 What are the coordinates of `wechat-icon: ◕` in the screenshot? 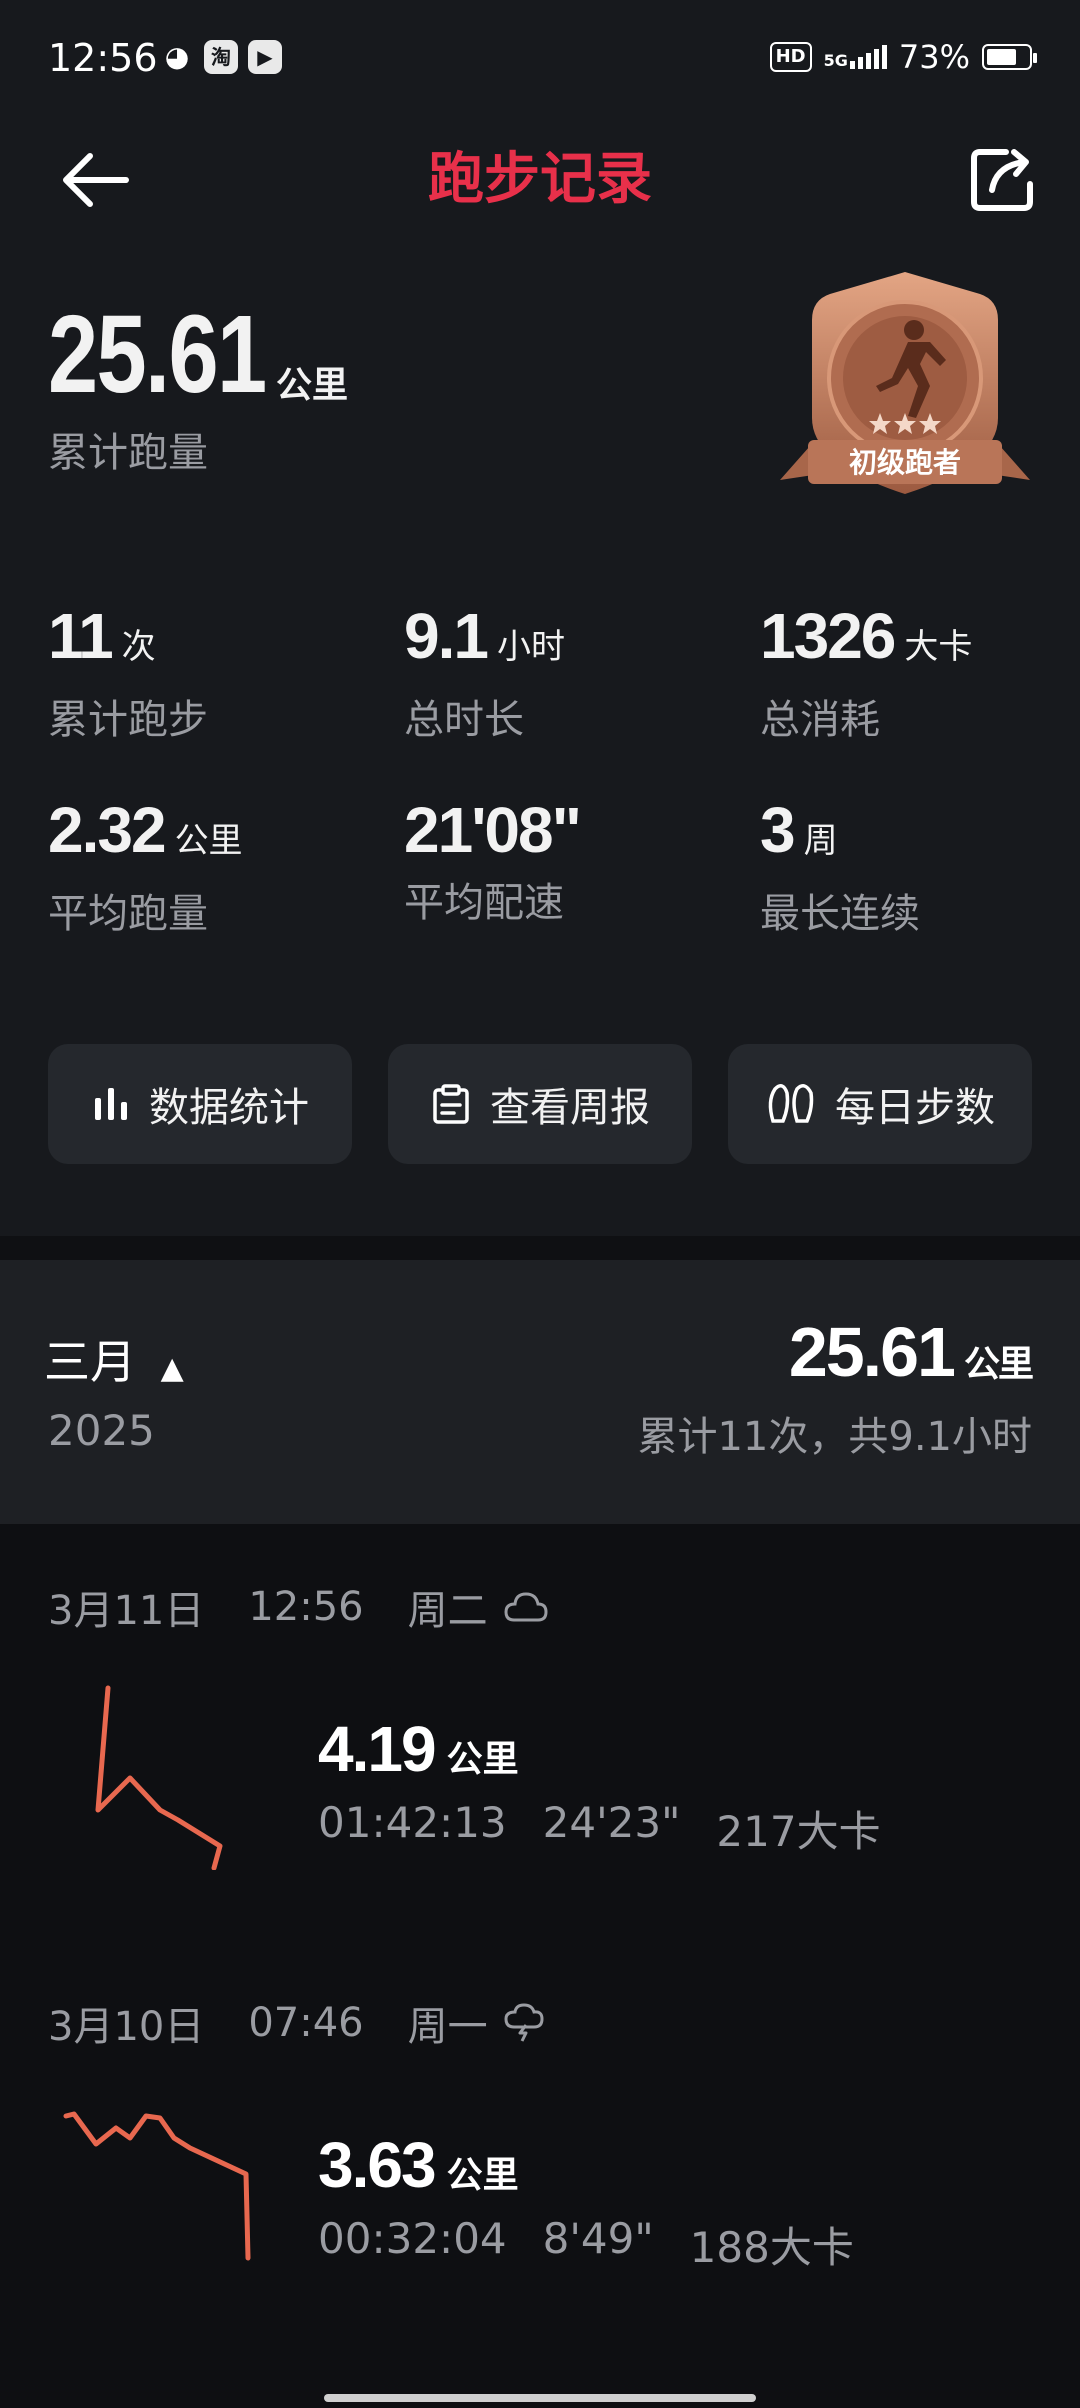 It's located at (177, 56).